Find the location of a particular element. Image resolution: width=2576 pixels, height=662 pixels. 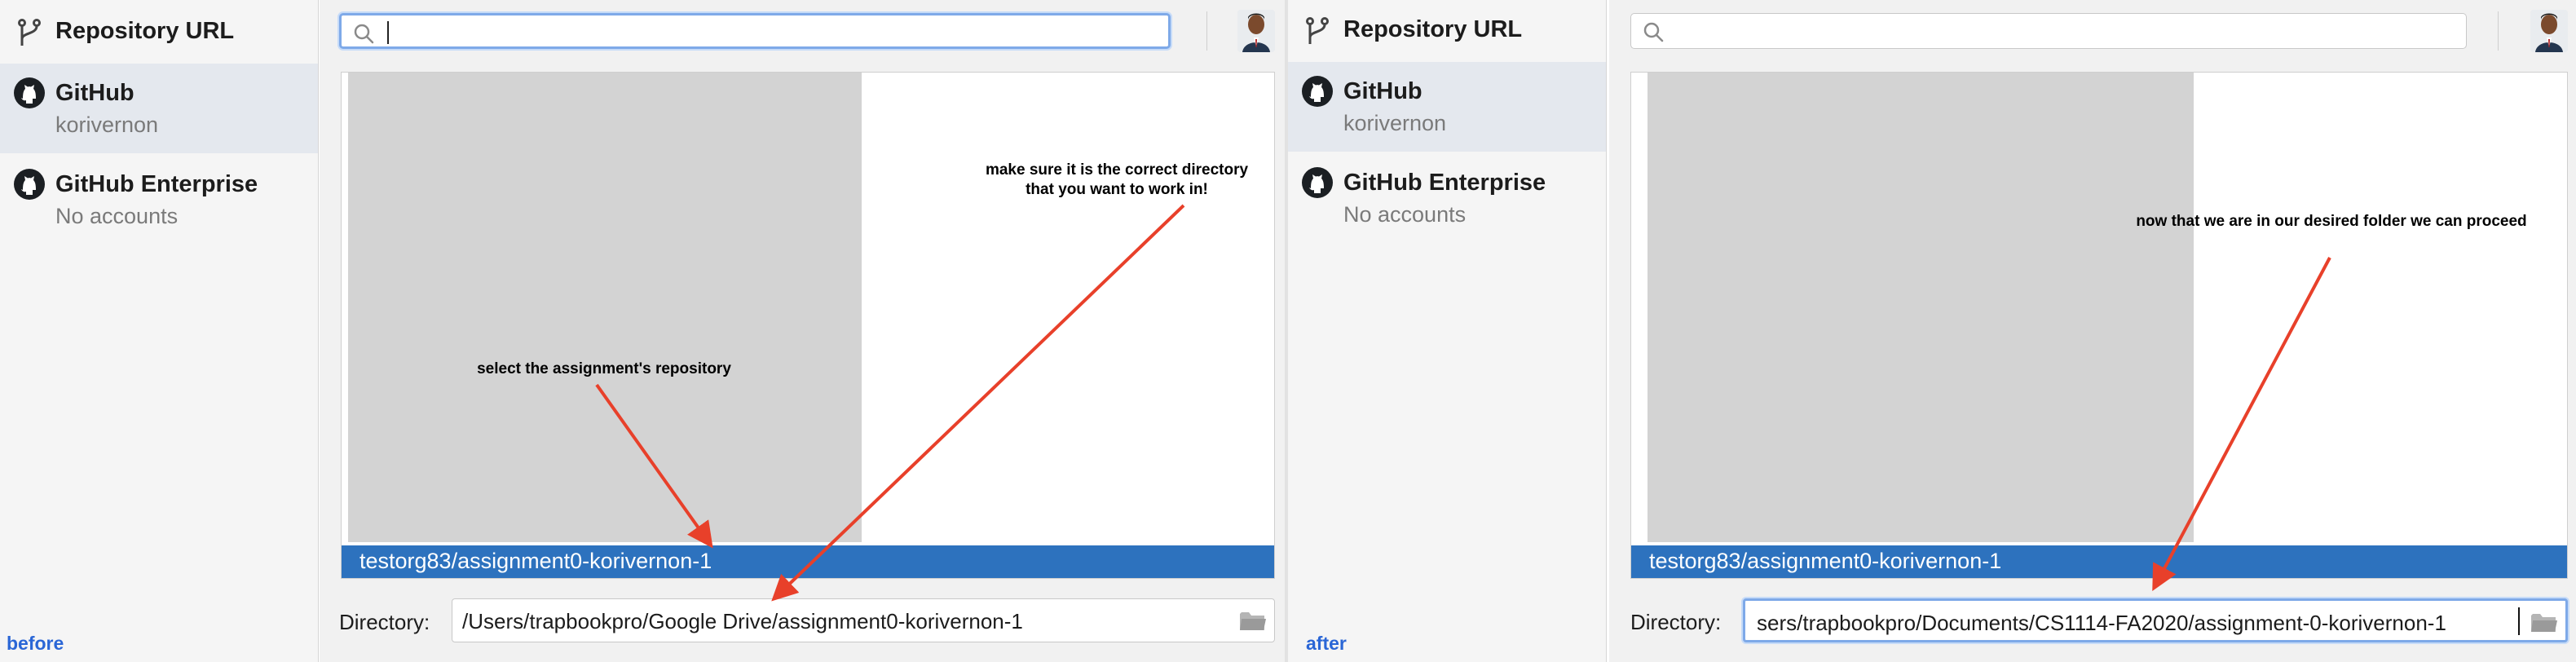

annotation-line: make sure it is the correct directory is located at coordinates (1117, 170).